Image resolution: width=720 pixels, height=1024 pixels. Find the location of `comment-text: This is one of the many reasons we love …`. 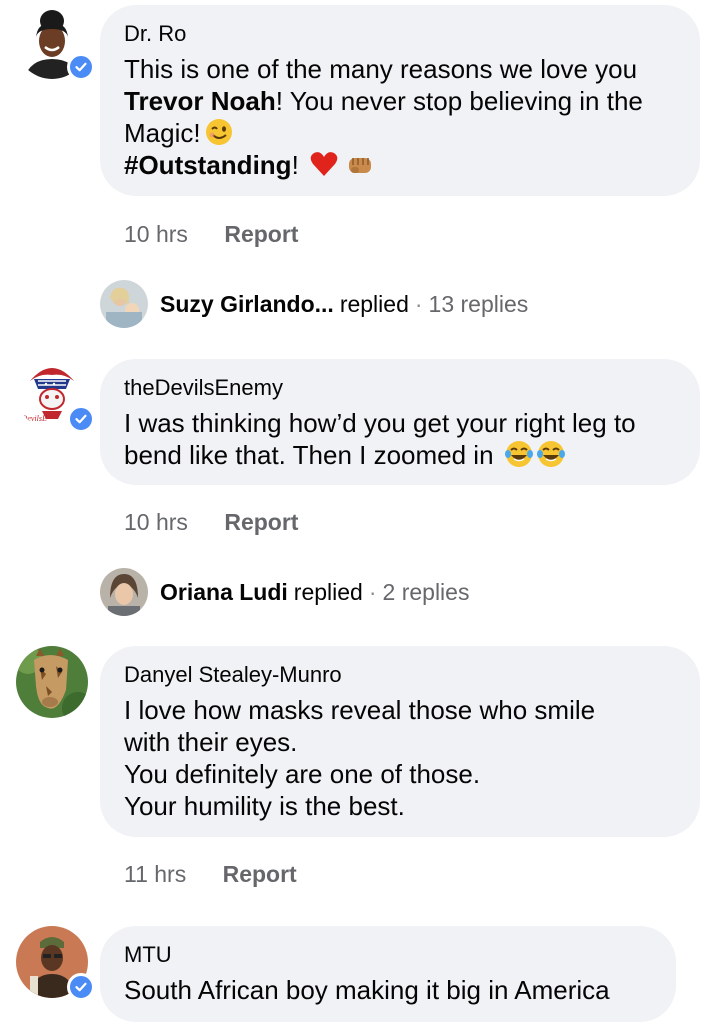

comment-text: This is one of the many reasons we love … is located at coordinates (383, 117).